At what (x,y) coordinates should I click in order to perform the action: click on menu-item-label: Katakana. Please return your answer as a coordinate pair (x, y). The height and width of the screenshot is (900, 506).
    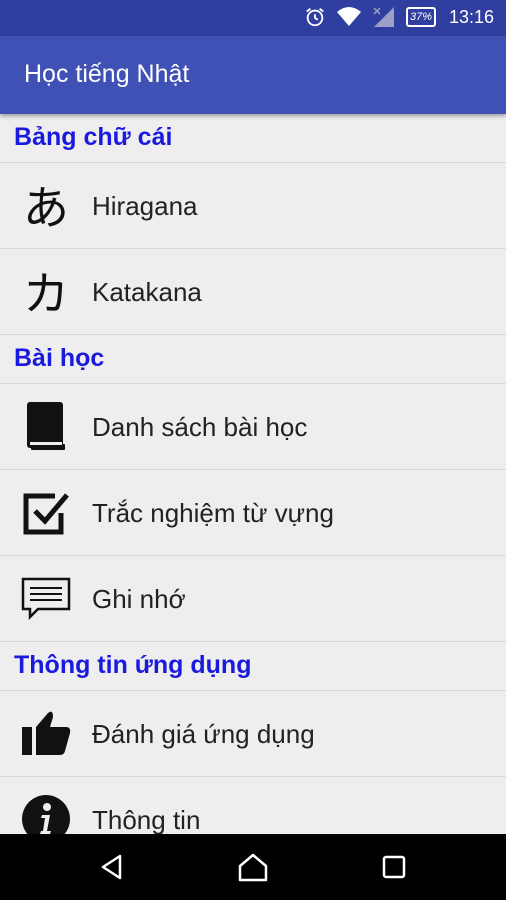
    Looking at the image, I should click on (147, 292).